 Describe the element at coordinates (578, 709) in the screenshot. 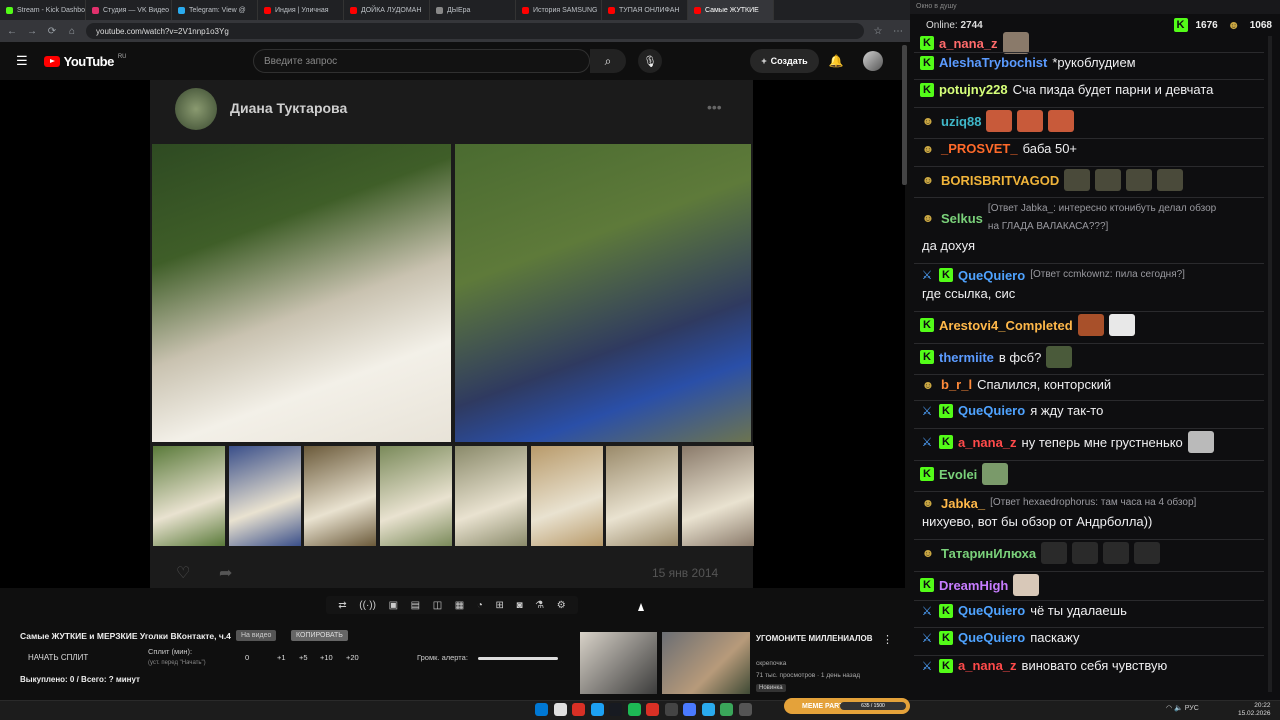

I see `chrome-icon` at that location.